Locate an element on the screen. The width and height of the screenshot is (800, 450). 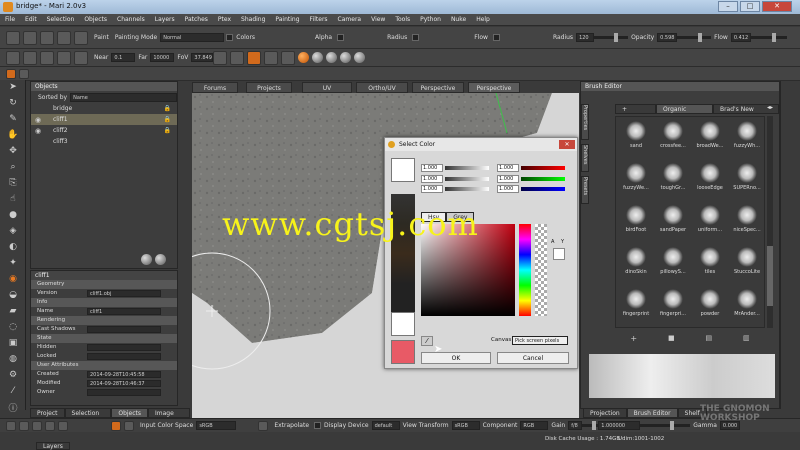
opacity-slider is located at coordinates (694, 37).